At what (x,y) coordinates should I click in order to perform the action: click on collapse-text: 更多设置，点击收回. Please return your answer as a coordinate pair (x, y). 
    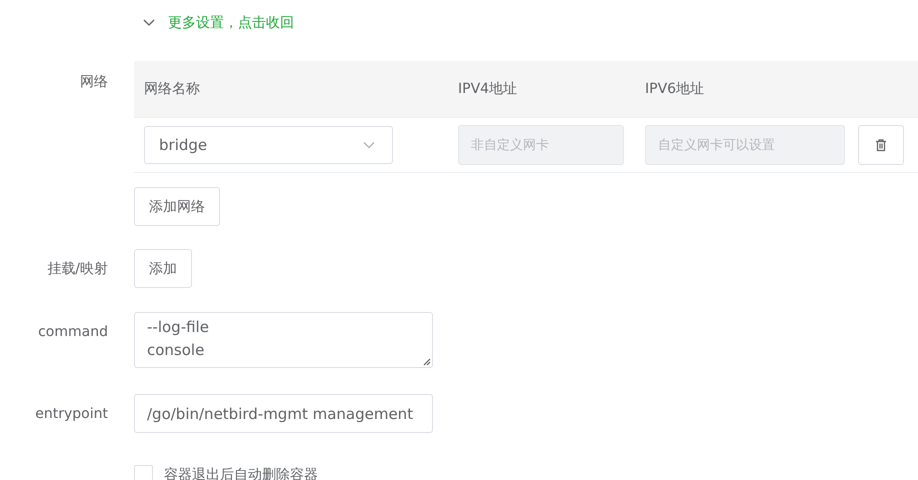
    Looking at the image, I should click on (231, 23).